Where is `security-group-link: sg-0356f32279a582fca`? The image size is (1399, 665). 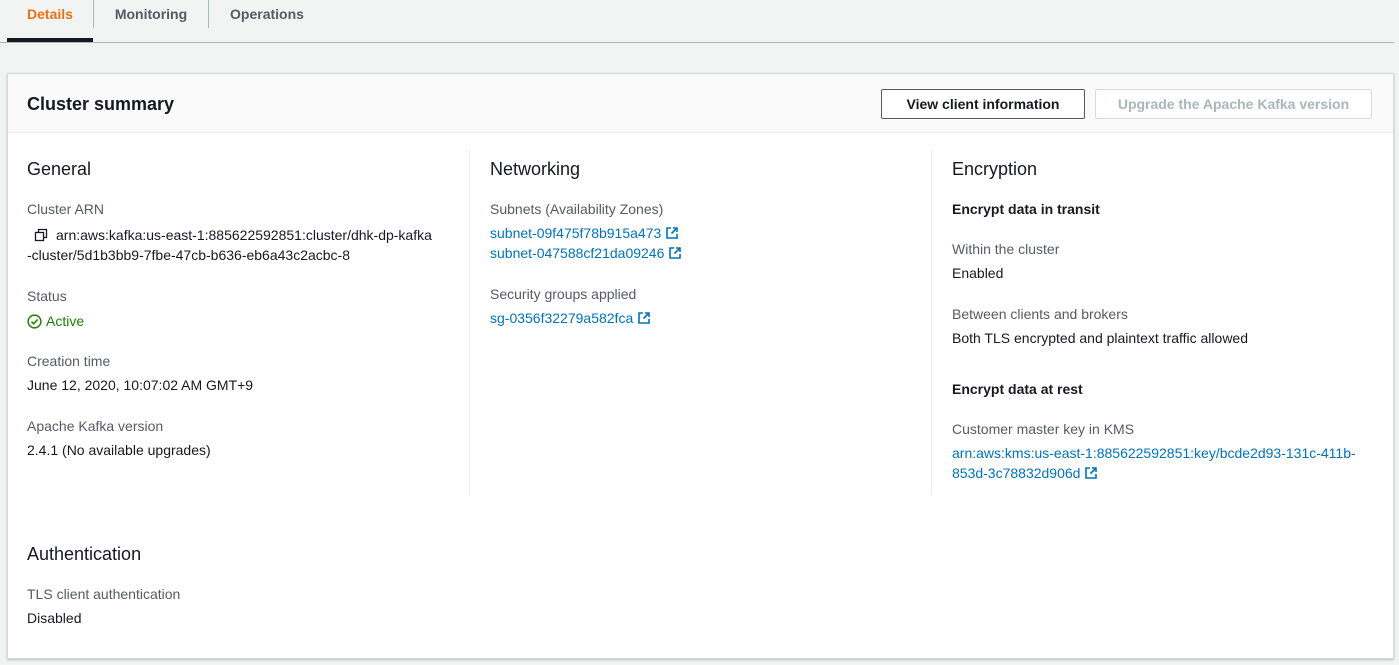 security-group-link: sg-0356f32279a582fca is located at coordinates (570, 318).